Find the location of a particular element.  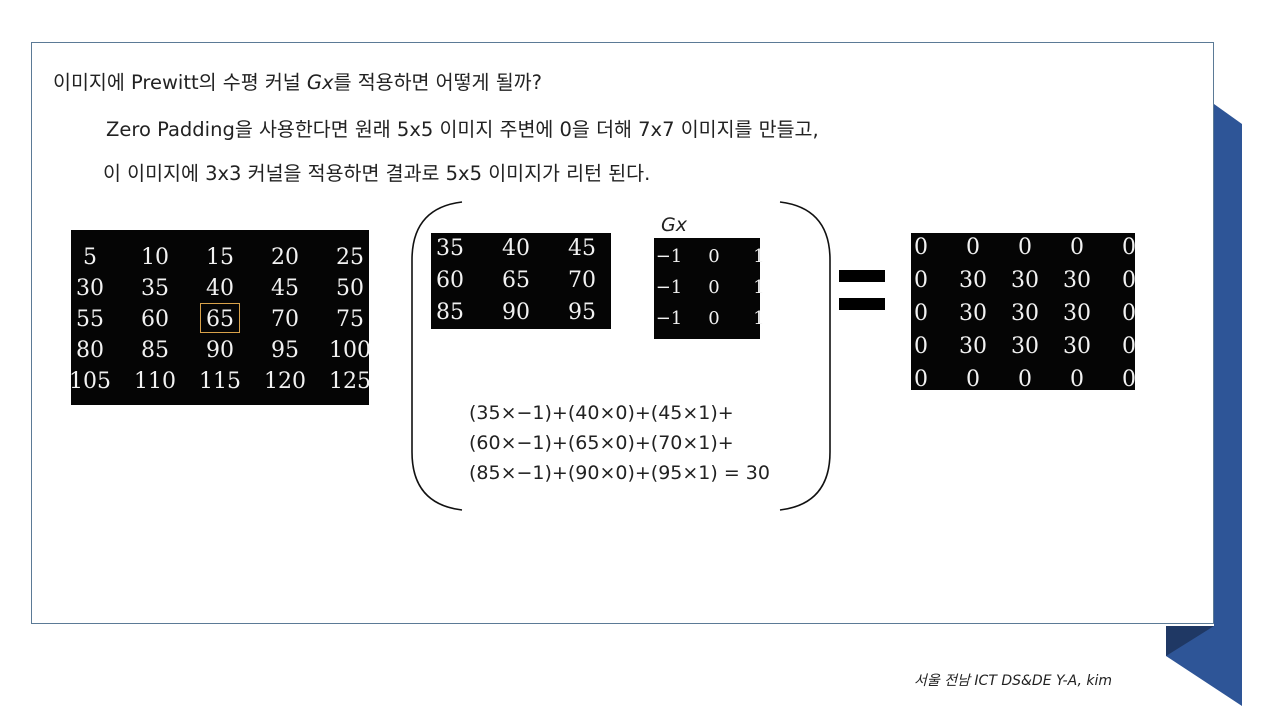

patch-matrix-cell: 45 is located at coordinates (582, 248).